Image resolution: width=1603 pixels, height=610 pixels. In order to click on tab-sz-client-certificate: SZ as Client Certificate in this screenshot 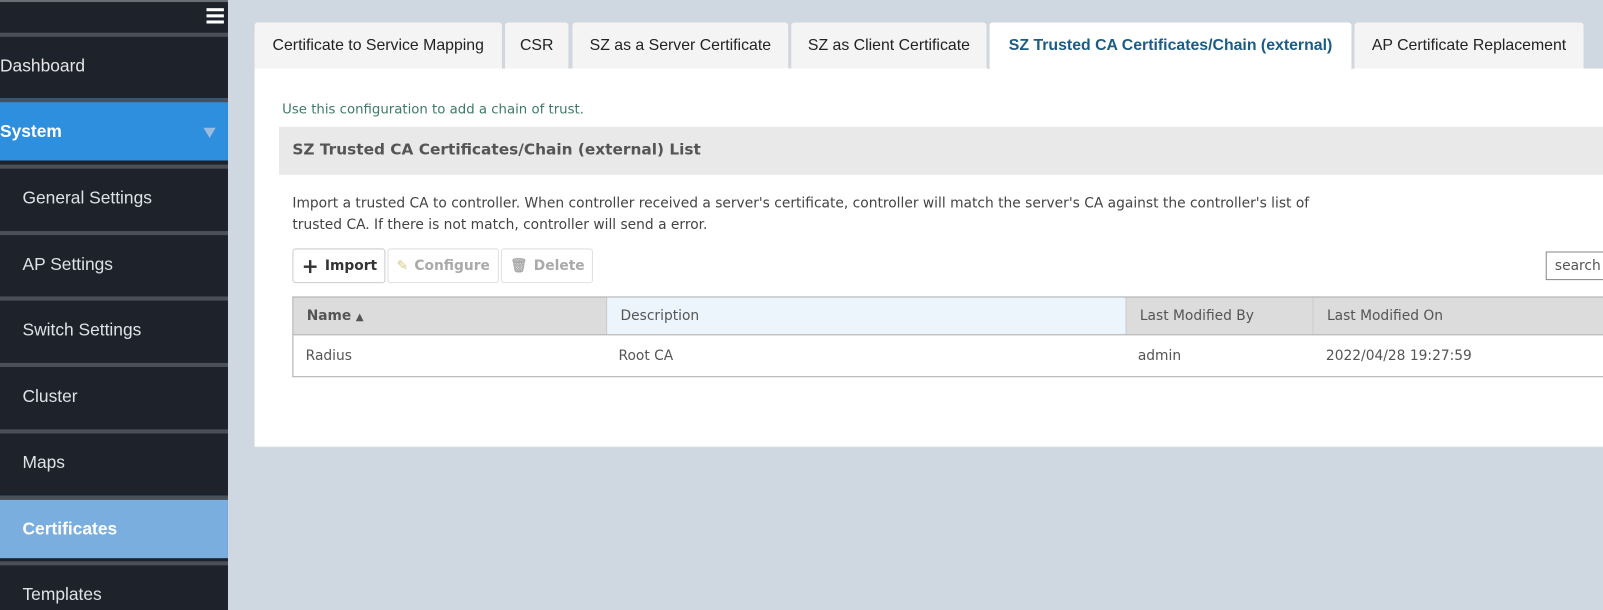, I will do `click(889, 45)`.